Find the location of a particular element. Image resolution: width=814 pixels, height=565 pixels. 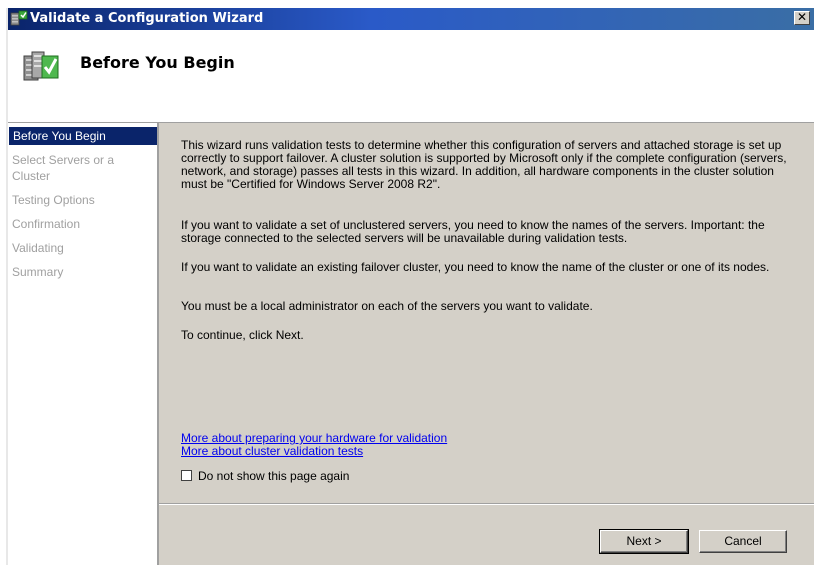

nav-step-validating: Validating is located at coordinates (38, 248).